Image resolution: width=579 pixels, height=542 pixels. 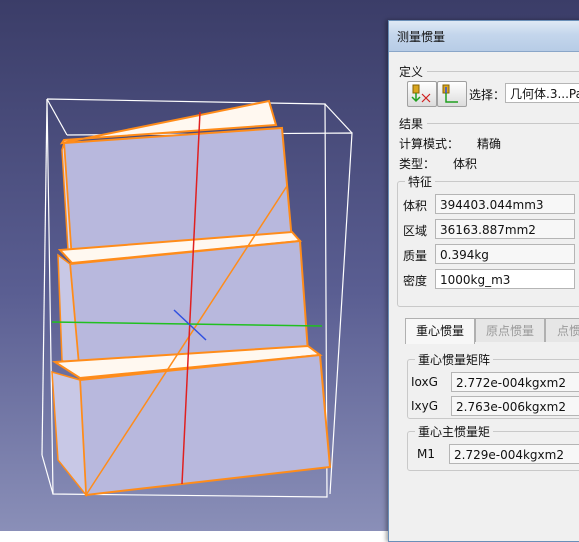 What do you see at coordinates (421, 37) in the screenshot?
I see `dialog-title: 测量惯量` at bounding box center [421, 37].